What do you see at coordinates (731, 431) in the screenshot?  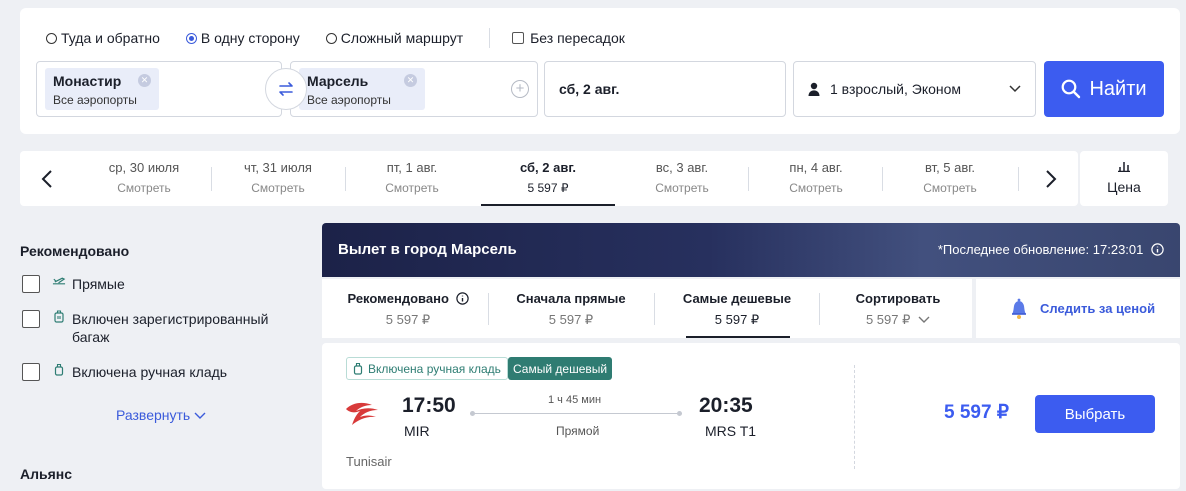 I see `arrival-airport: MRS T1` at bounding box center [731, 431].